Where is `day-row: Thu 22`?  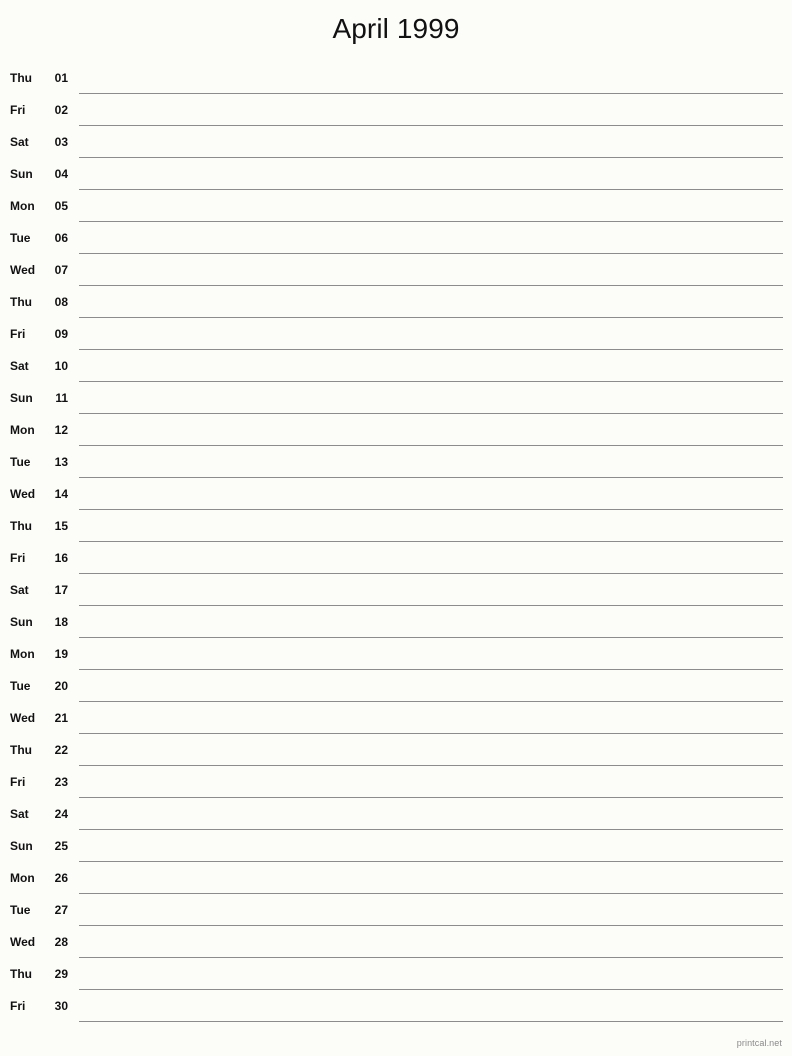
day-row: Thu 22 is located at coordinates (396, 750).